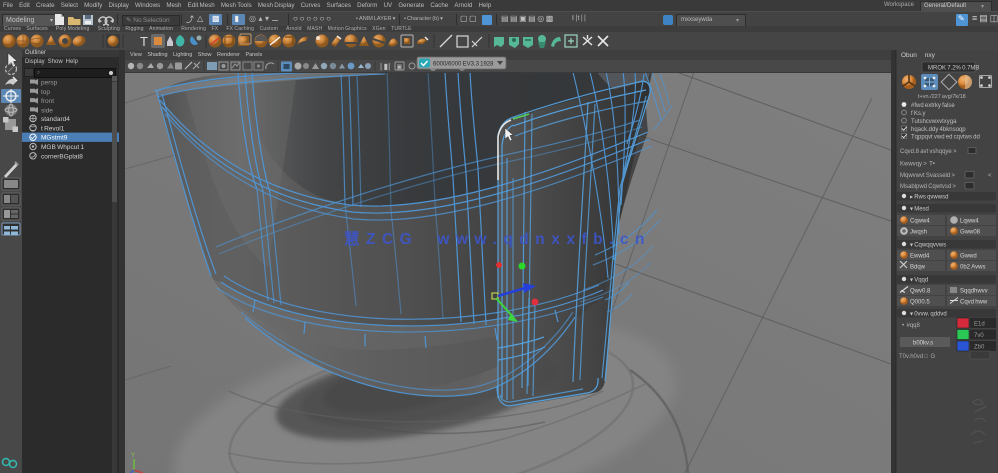  I want to click on svg-text: #fwd extrky false, so click(933, 106).